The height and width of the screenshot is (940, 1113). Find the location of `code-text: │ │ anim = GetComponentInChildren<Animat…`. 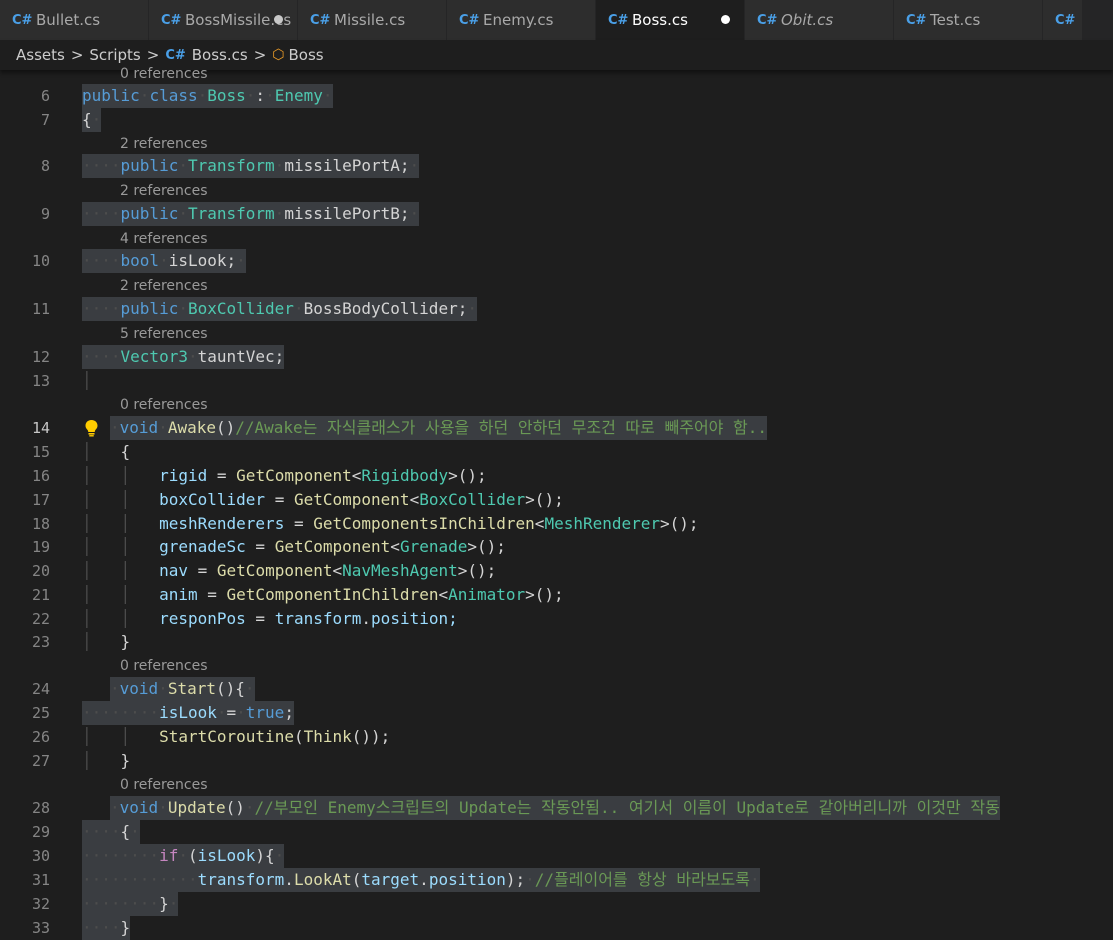

code-text: │ │ anim = GetComponentInChildren<Animat… is located at coordinates (323, 595).